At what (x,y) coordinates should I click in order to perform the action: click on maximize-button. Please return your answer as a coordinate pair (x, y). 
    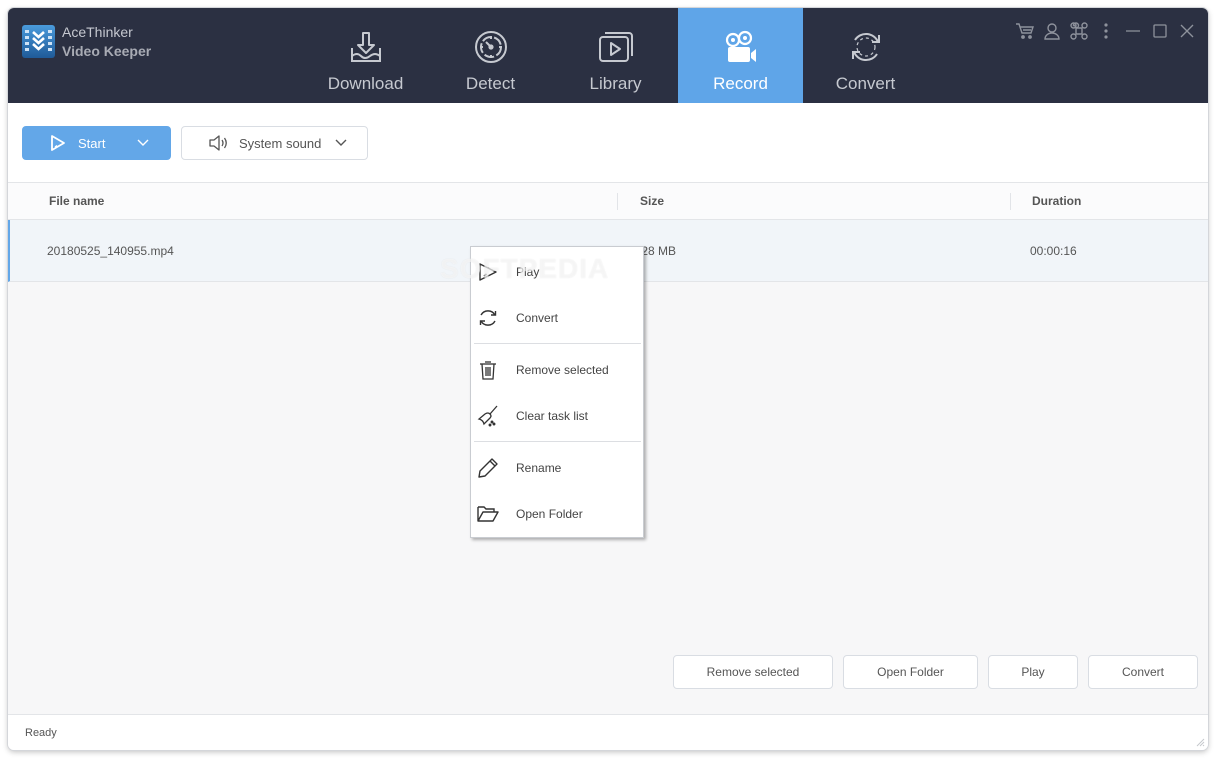
    Looking at the image, I should click on (1159, 31).